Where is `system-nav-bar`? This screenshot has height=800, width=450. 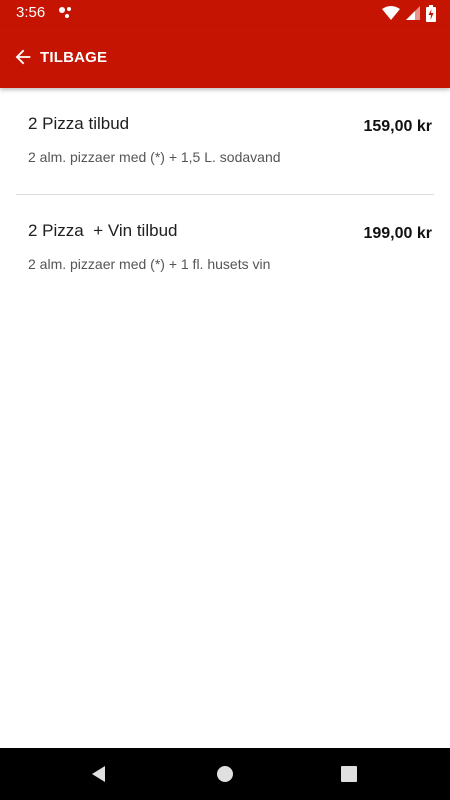
system-nav-bar is located at coordinates (225, 774).